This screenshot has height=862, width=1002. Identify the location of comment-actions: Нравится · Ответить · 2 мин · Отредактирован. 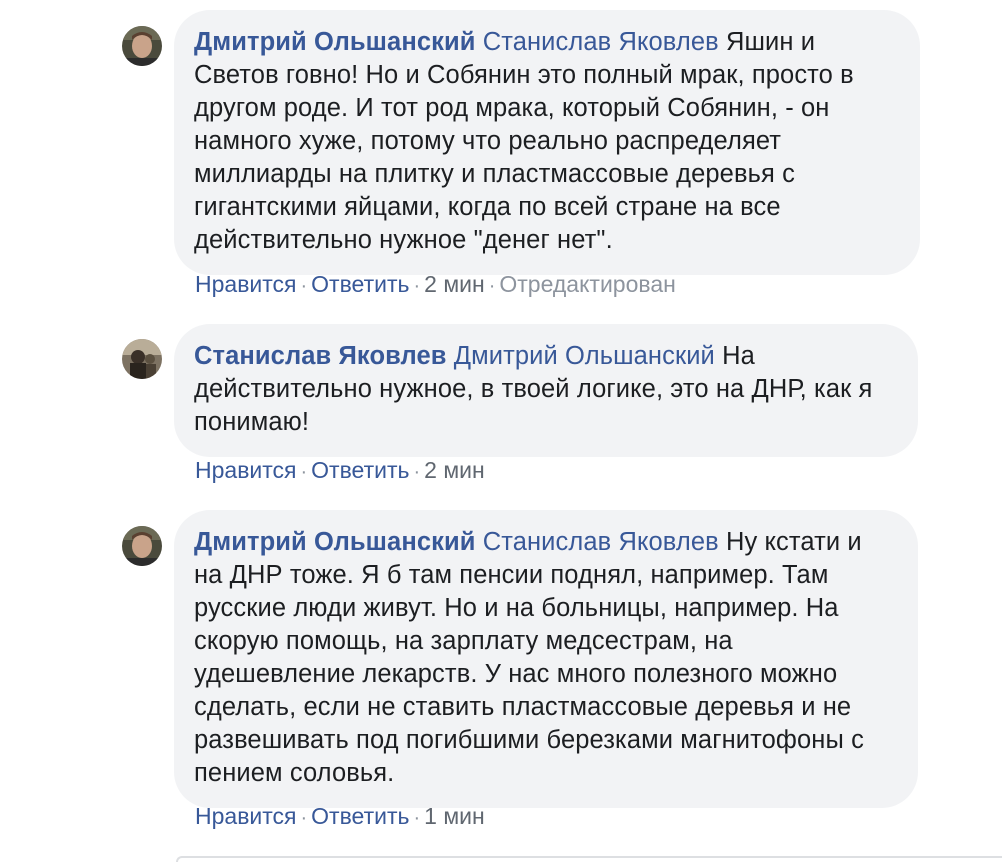
(435, 285).